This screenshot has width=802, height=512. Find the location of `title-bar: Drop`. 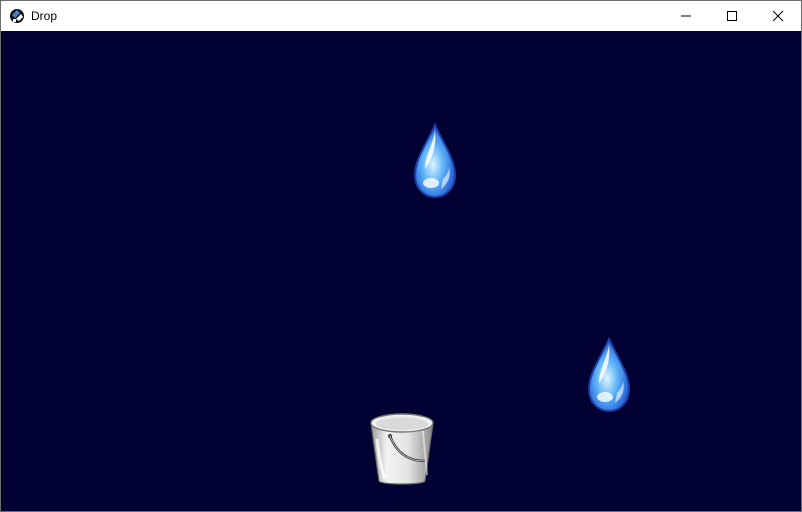

title-bar: Drop is located at coordinates (401, 16).